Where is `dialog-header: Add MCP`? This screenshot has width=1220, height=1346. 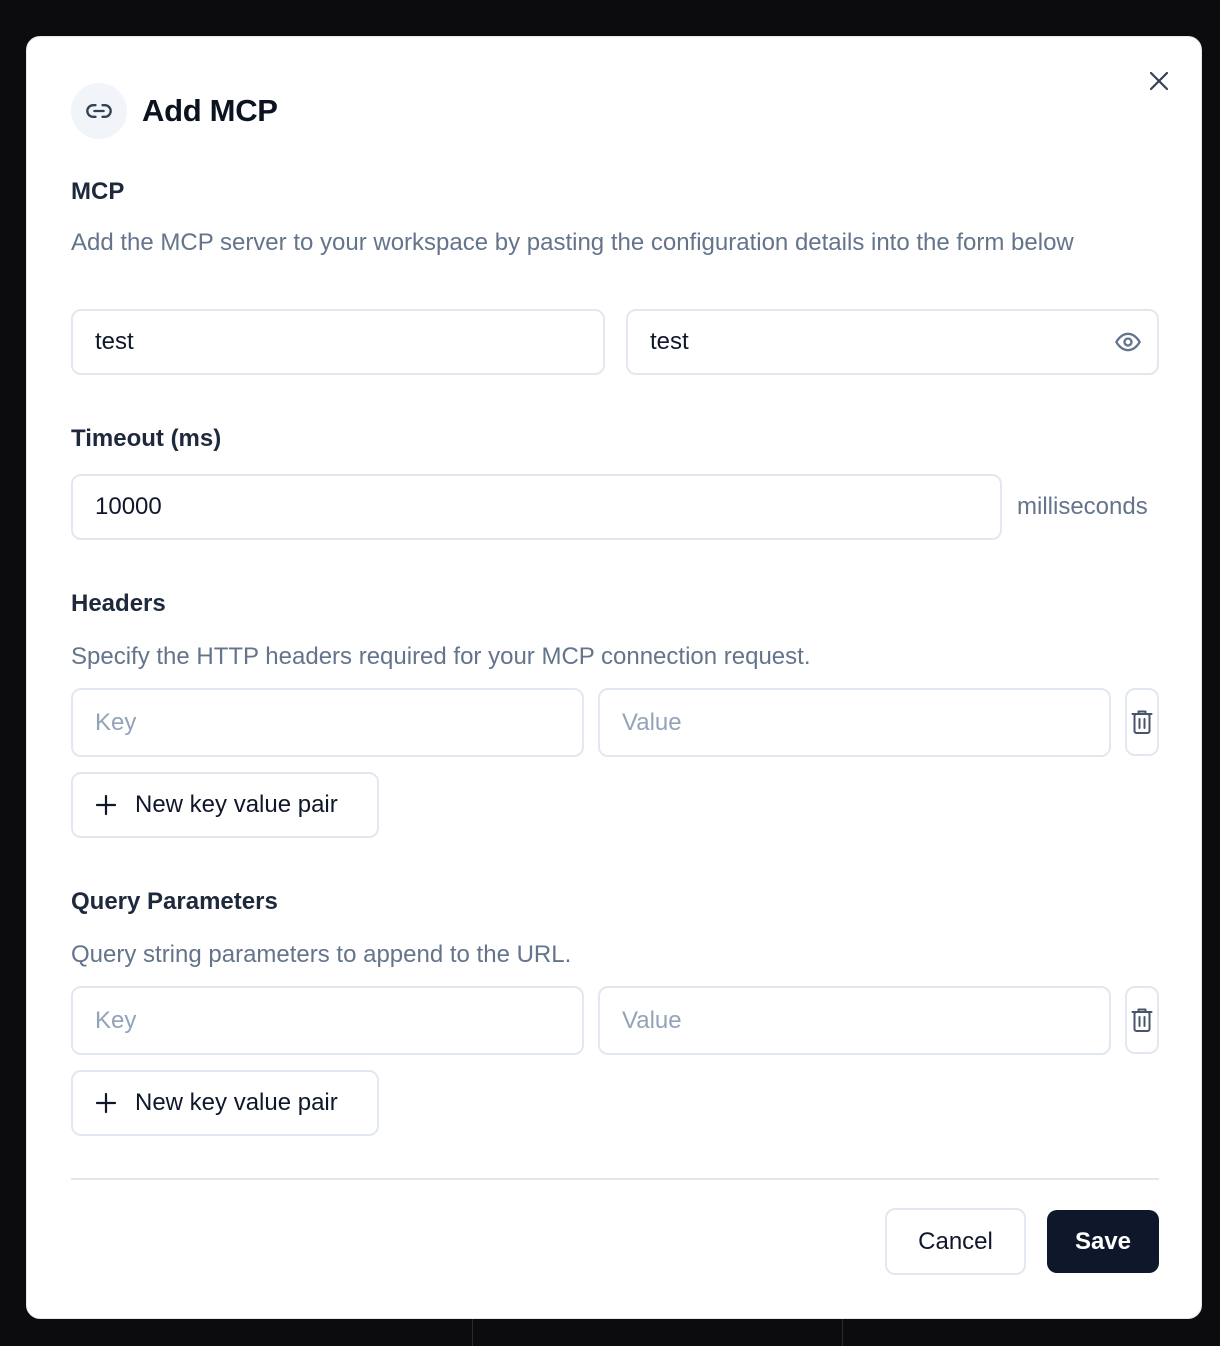 dialog-header: Add MCP is located at coordinates (174, 111).